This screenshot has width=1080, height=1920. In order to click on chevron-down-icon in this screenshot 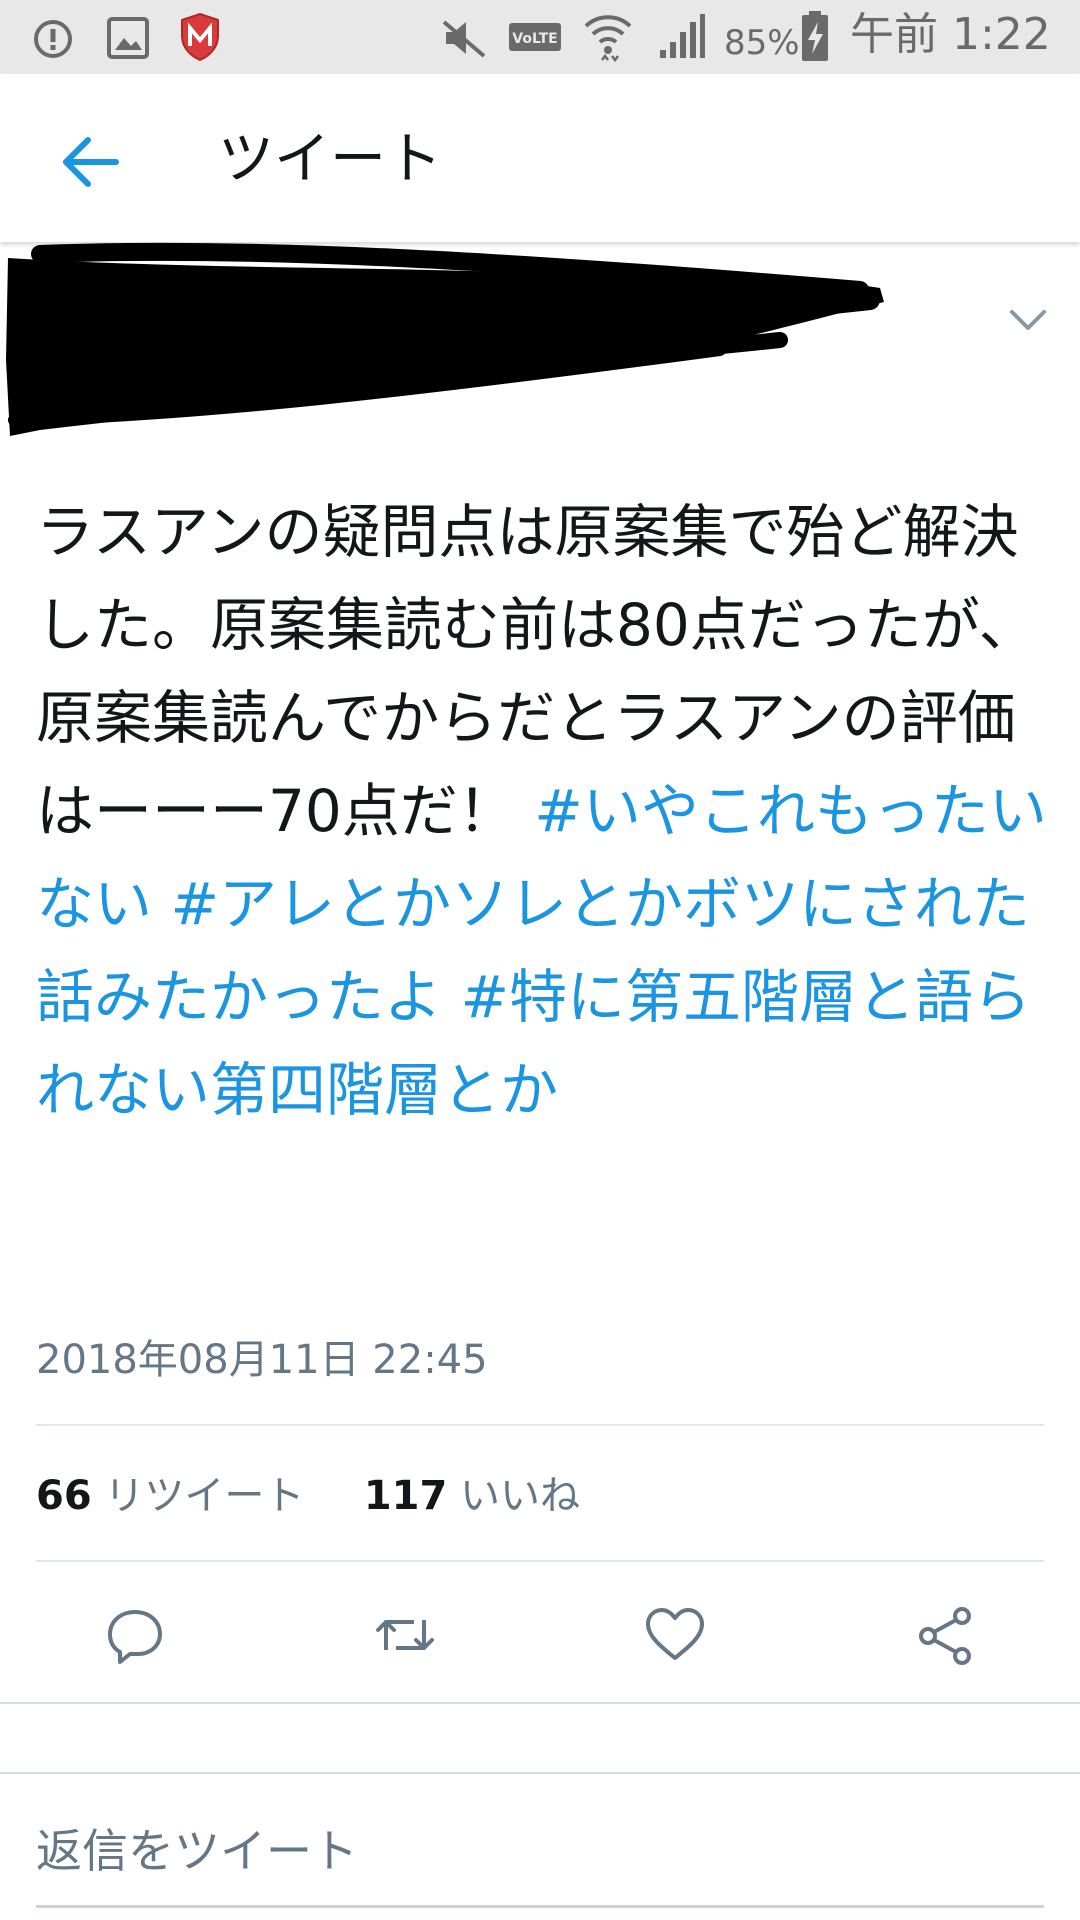, I will do `click(1028, 320)`.